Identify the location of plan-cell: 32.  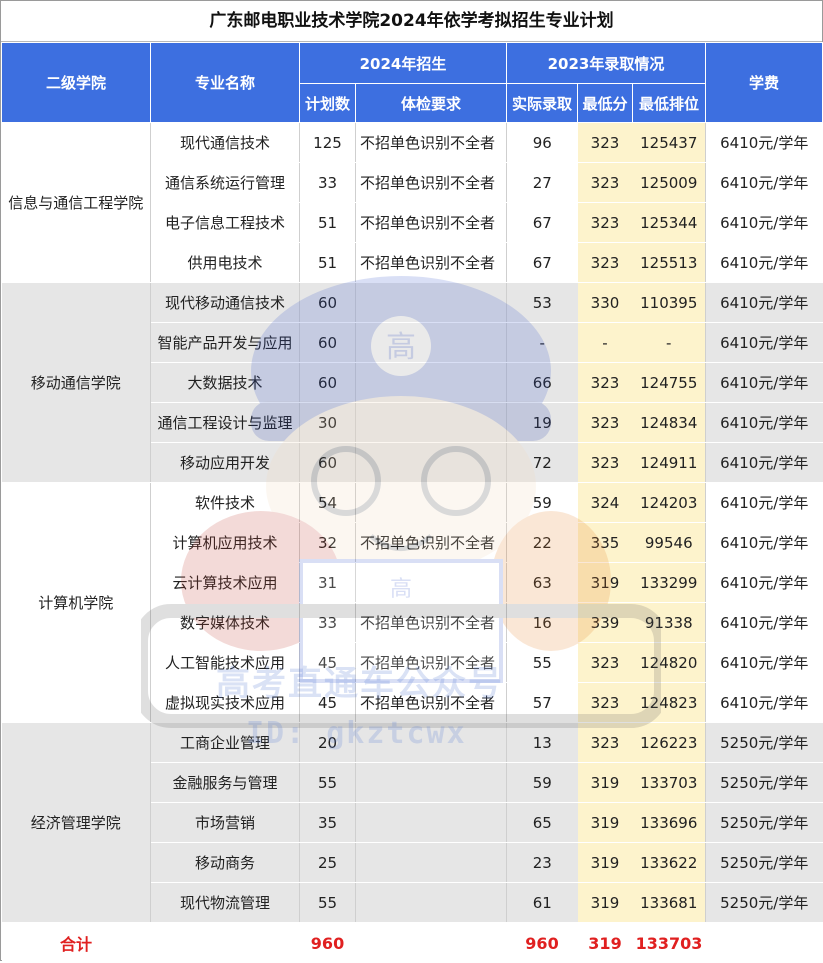
(328, 543).